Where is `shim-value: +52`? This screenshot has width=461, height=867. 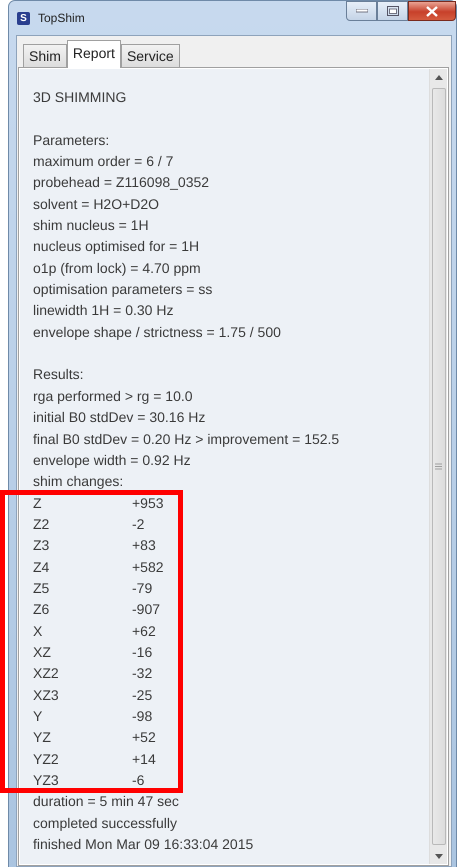
shim-value: +52 is located at coordinates (144, 738).